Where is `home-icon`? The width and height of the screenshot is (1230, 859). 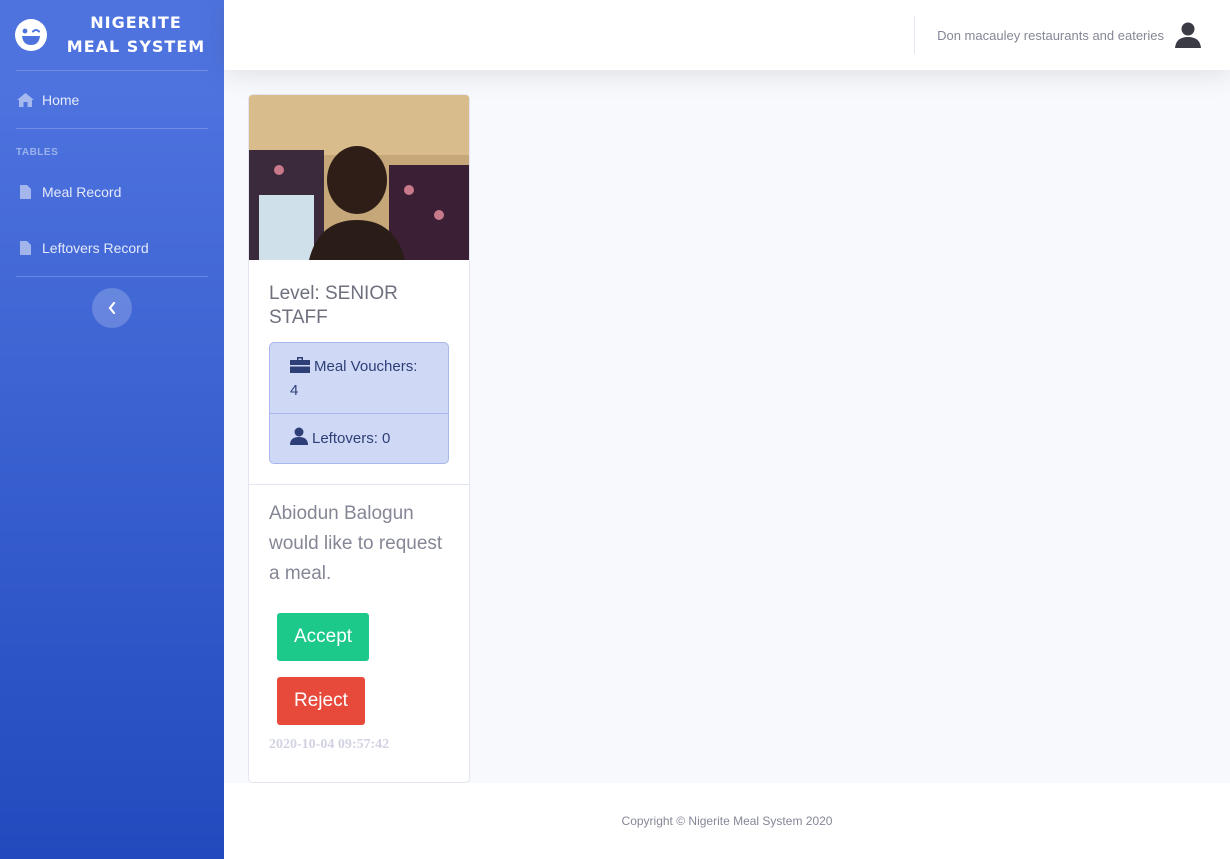 home-icon is located at coordinates (25, 100).